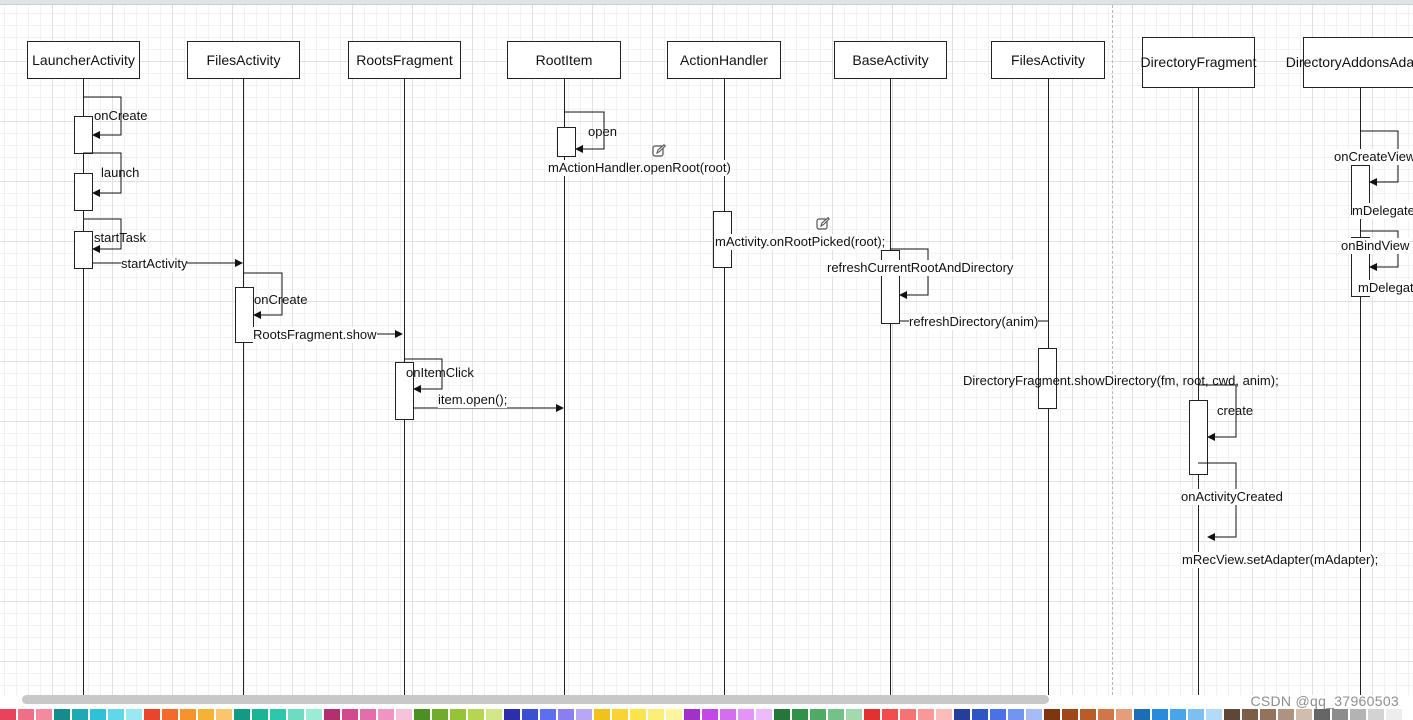 The height and width of the screenshot is (720, 1413). Describe the element at coordinates (120, 173) in the screenshot. I see `message-label: launch` at that location.